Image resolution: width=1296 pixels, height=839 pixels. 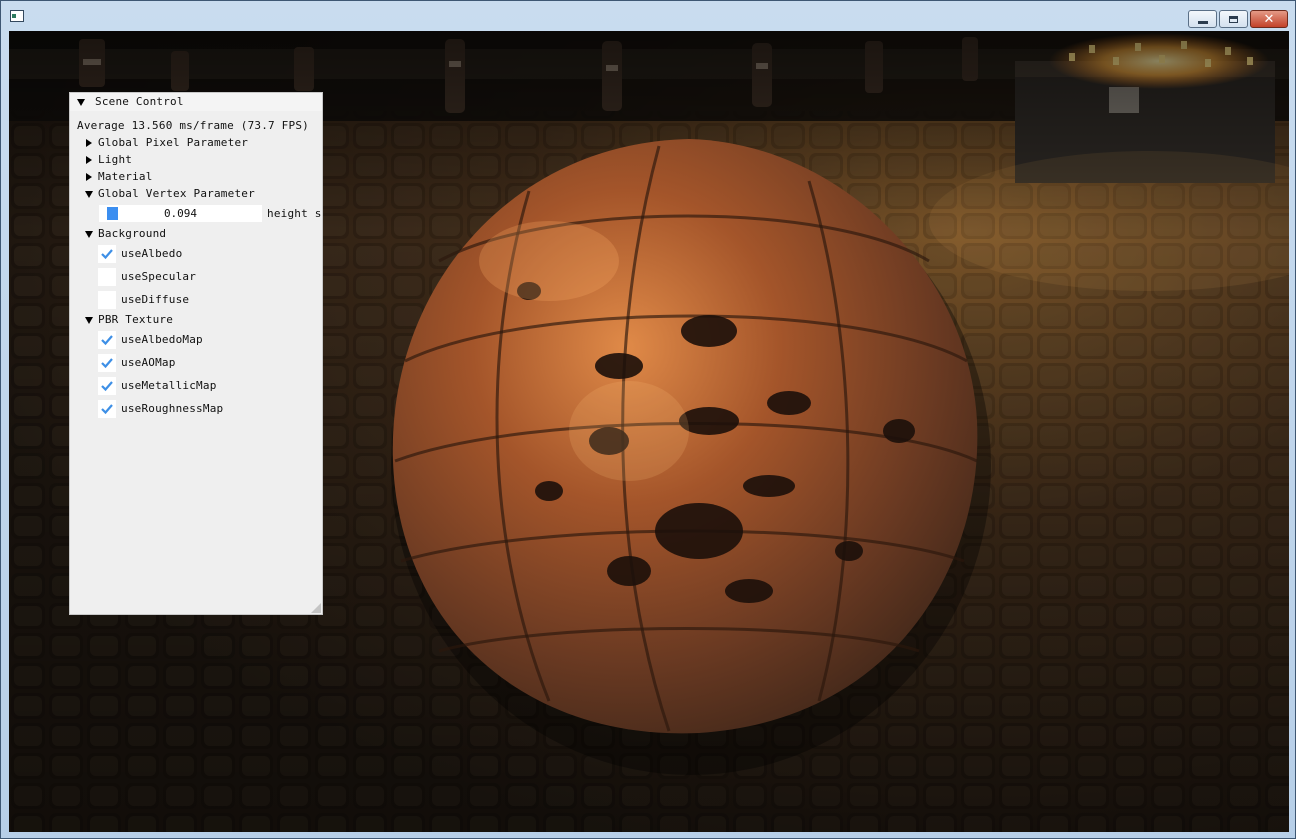 I want to click on section-label: Background, so click(x=132, y=233).